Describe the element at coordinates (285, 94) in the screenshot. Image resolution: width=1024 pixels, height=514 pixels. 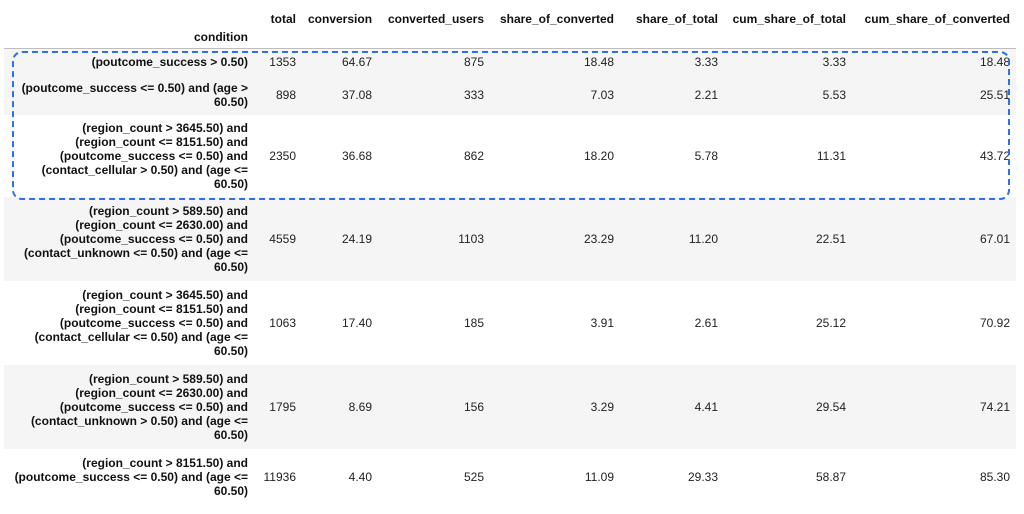
I see `cell-total: 898` at that location.